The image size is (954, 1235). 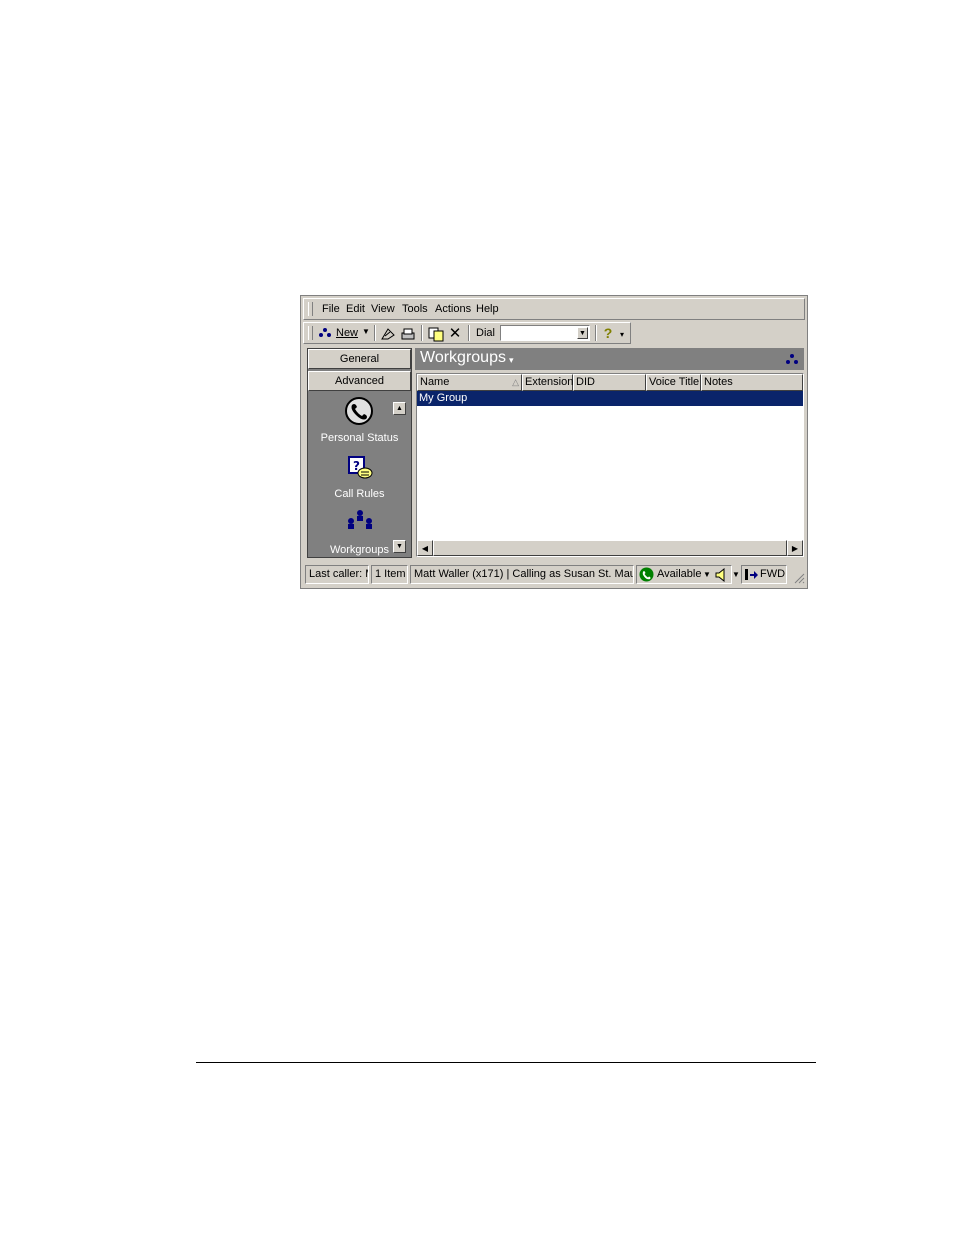 What do you see at coordinates (383, 309) in the screenshot?
I see `menu-view: View` at bounding box center [383, 309].